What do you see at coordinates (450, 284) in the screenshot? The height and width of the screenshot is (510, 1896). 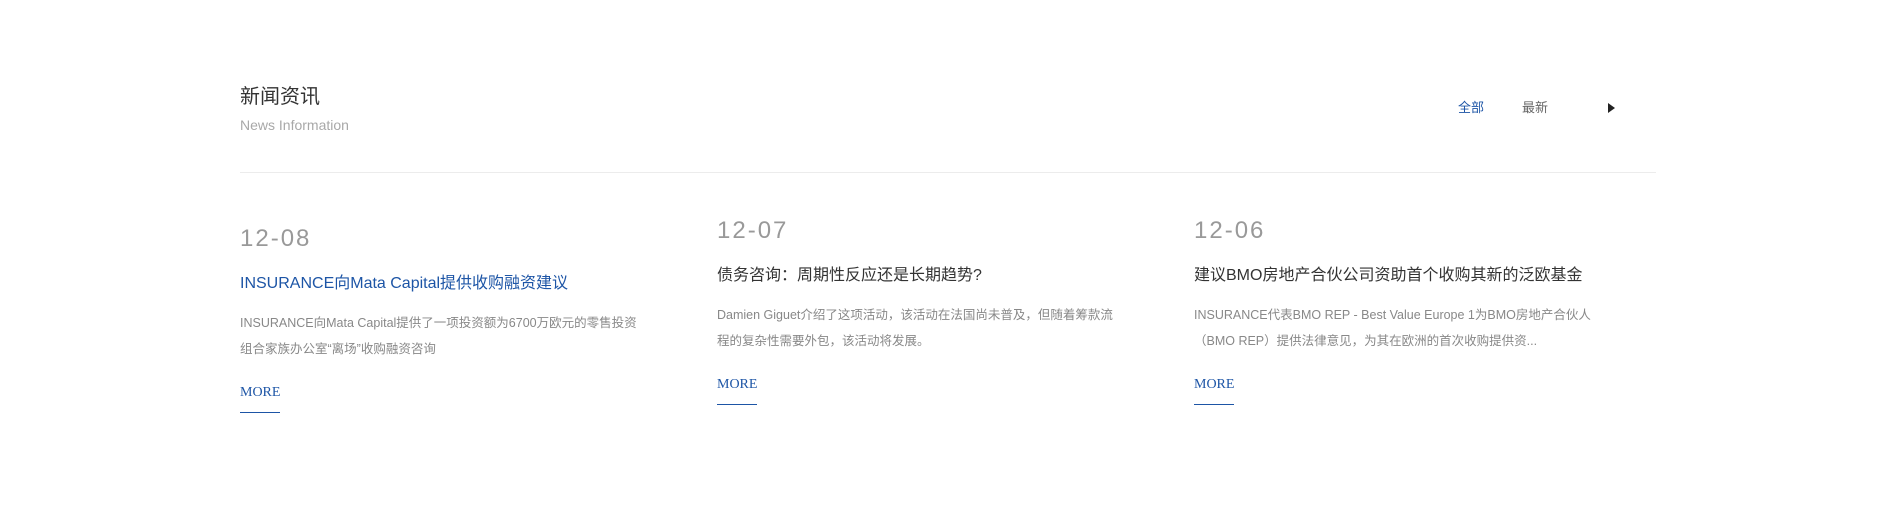 I see `news-title-link: INSURANCE向Mata Capital提供收购融资建议` at bounding box center [450, 284].